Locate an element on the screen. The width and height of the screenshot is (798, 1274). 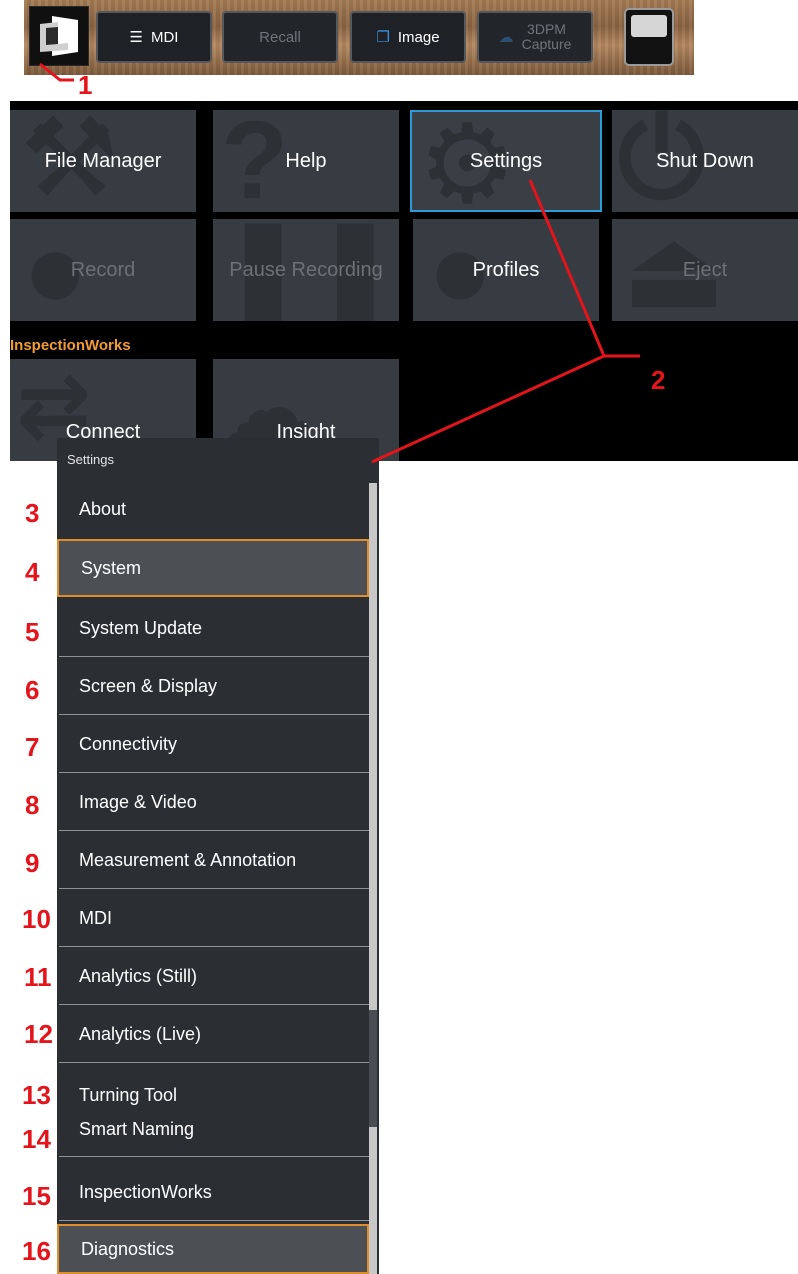
settings-item-label: System Update is located at coordinates (141, 627).